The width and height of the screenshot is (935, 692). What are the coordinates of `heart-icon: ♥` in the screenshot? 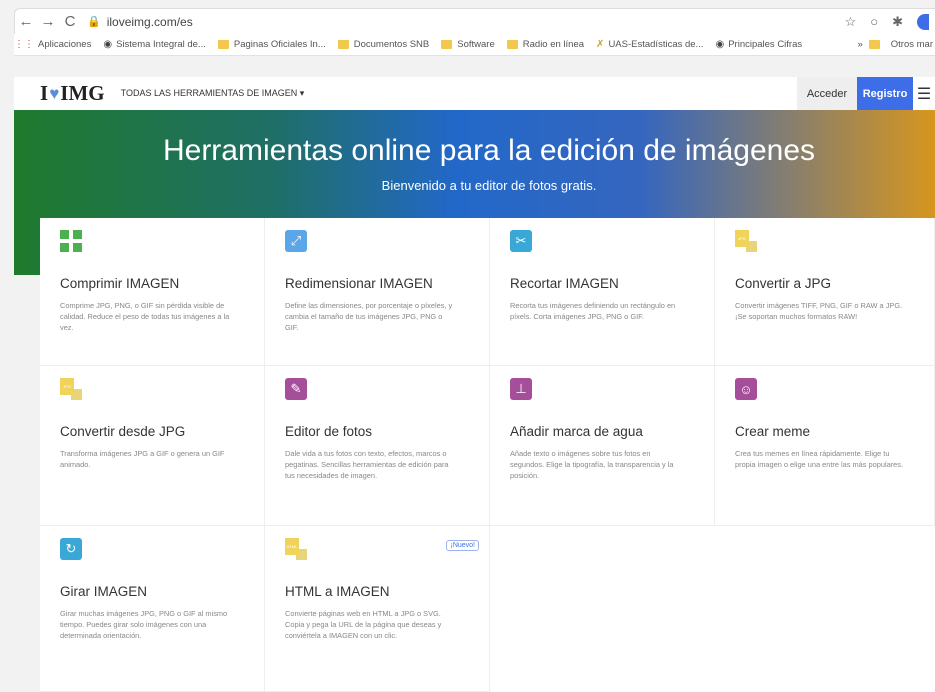 It's located at (54, 93).